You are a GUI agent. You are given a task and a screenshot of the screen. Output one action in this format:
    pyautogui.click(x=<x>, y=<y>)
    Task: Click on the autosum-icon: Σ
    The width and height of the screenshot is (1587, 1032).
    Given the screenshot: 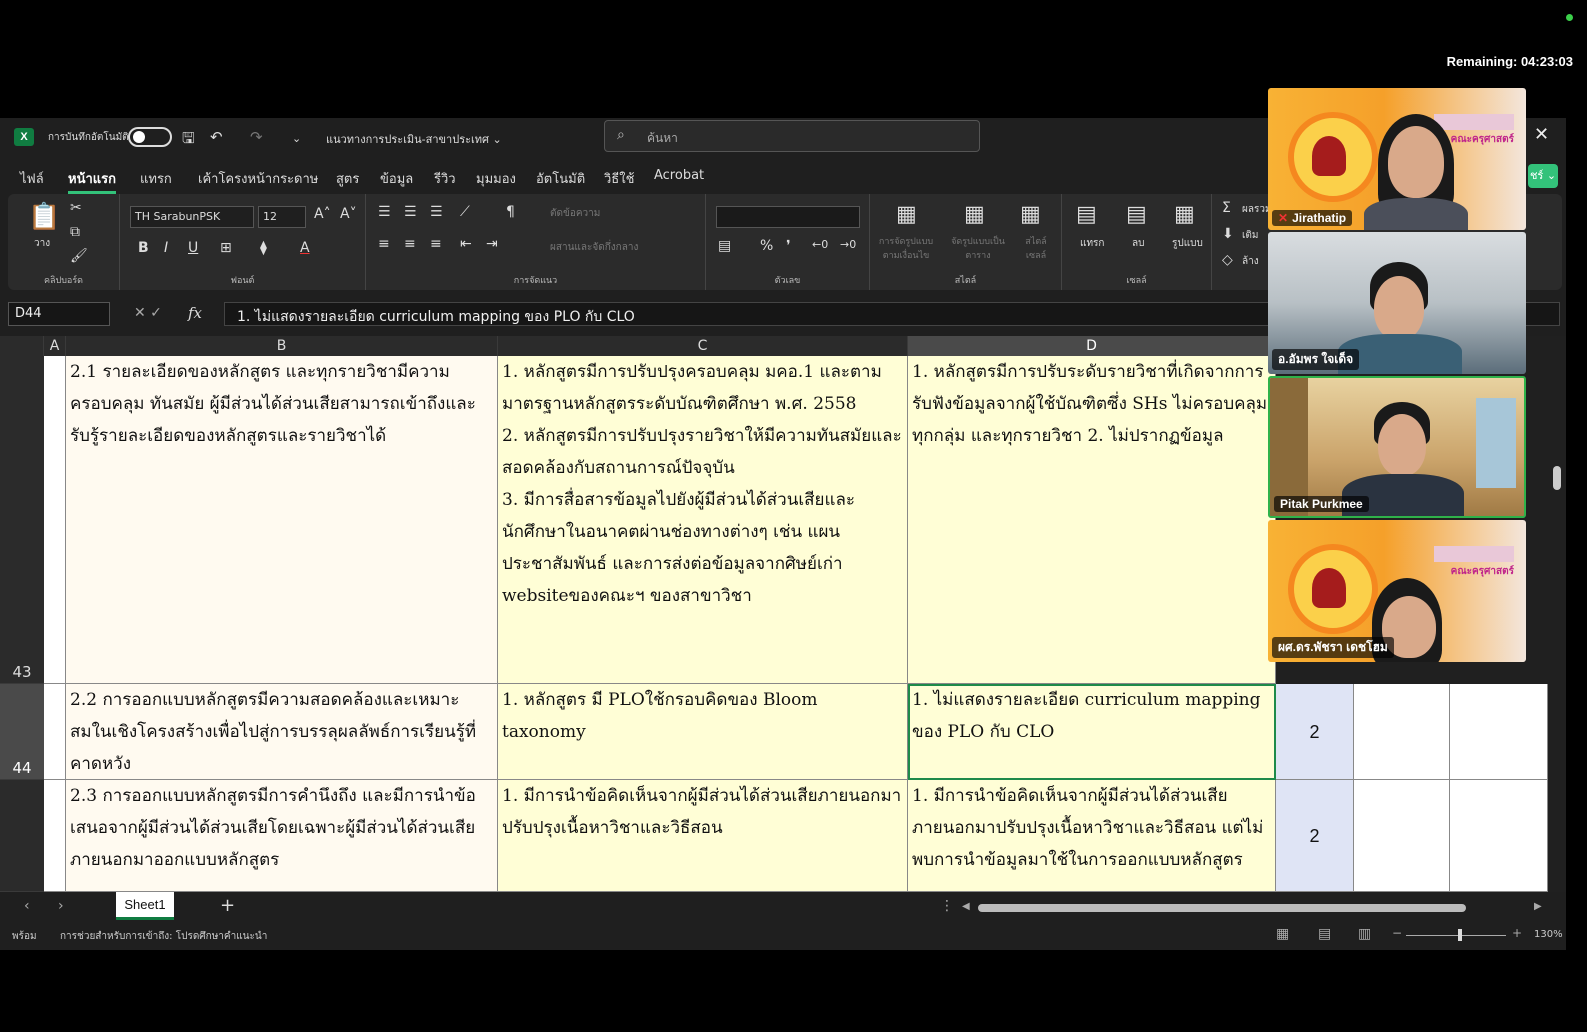 What is the action you would take?
    pyautogui.click(x=1226, y=208)
    